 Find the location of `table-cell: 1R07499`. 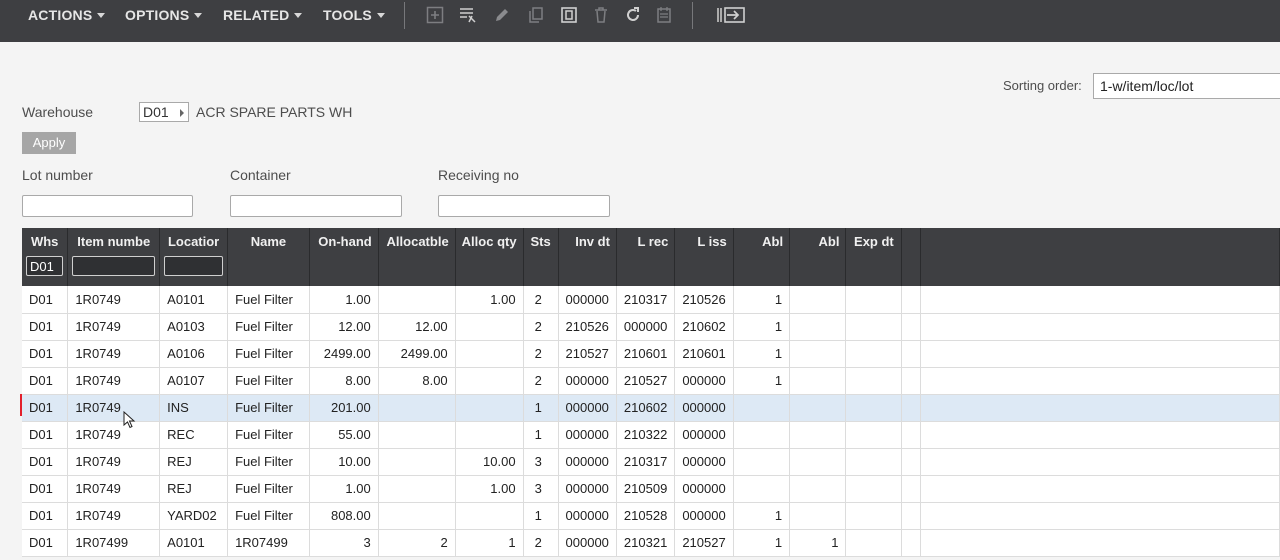

table-cell: 1R07499 is located at coordinates (114, 543).